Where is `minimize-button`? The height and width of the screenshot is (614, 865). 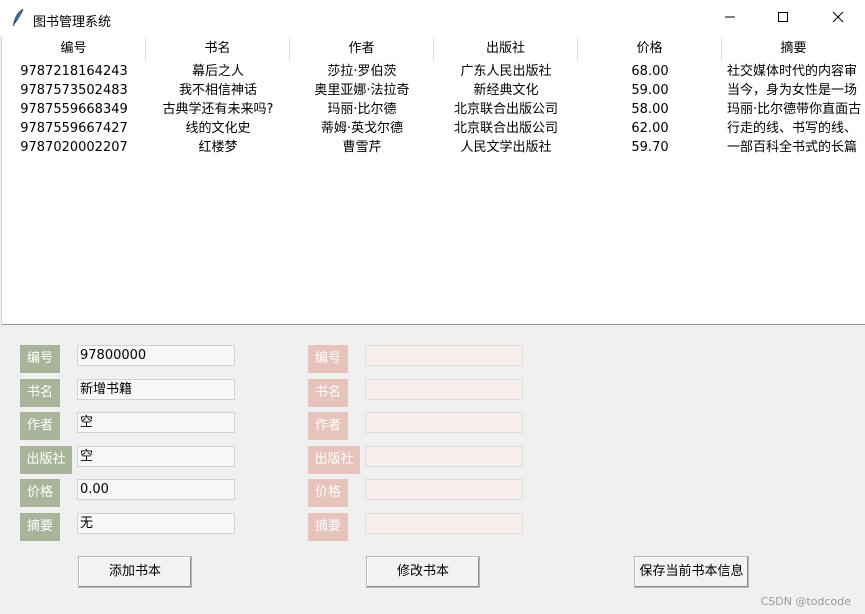 minimize-button is located at coordinates (730, 18).